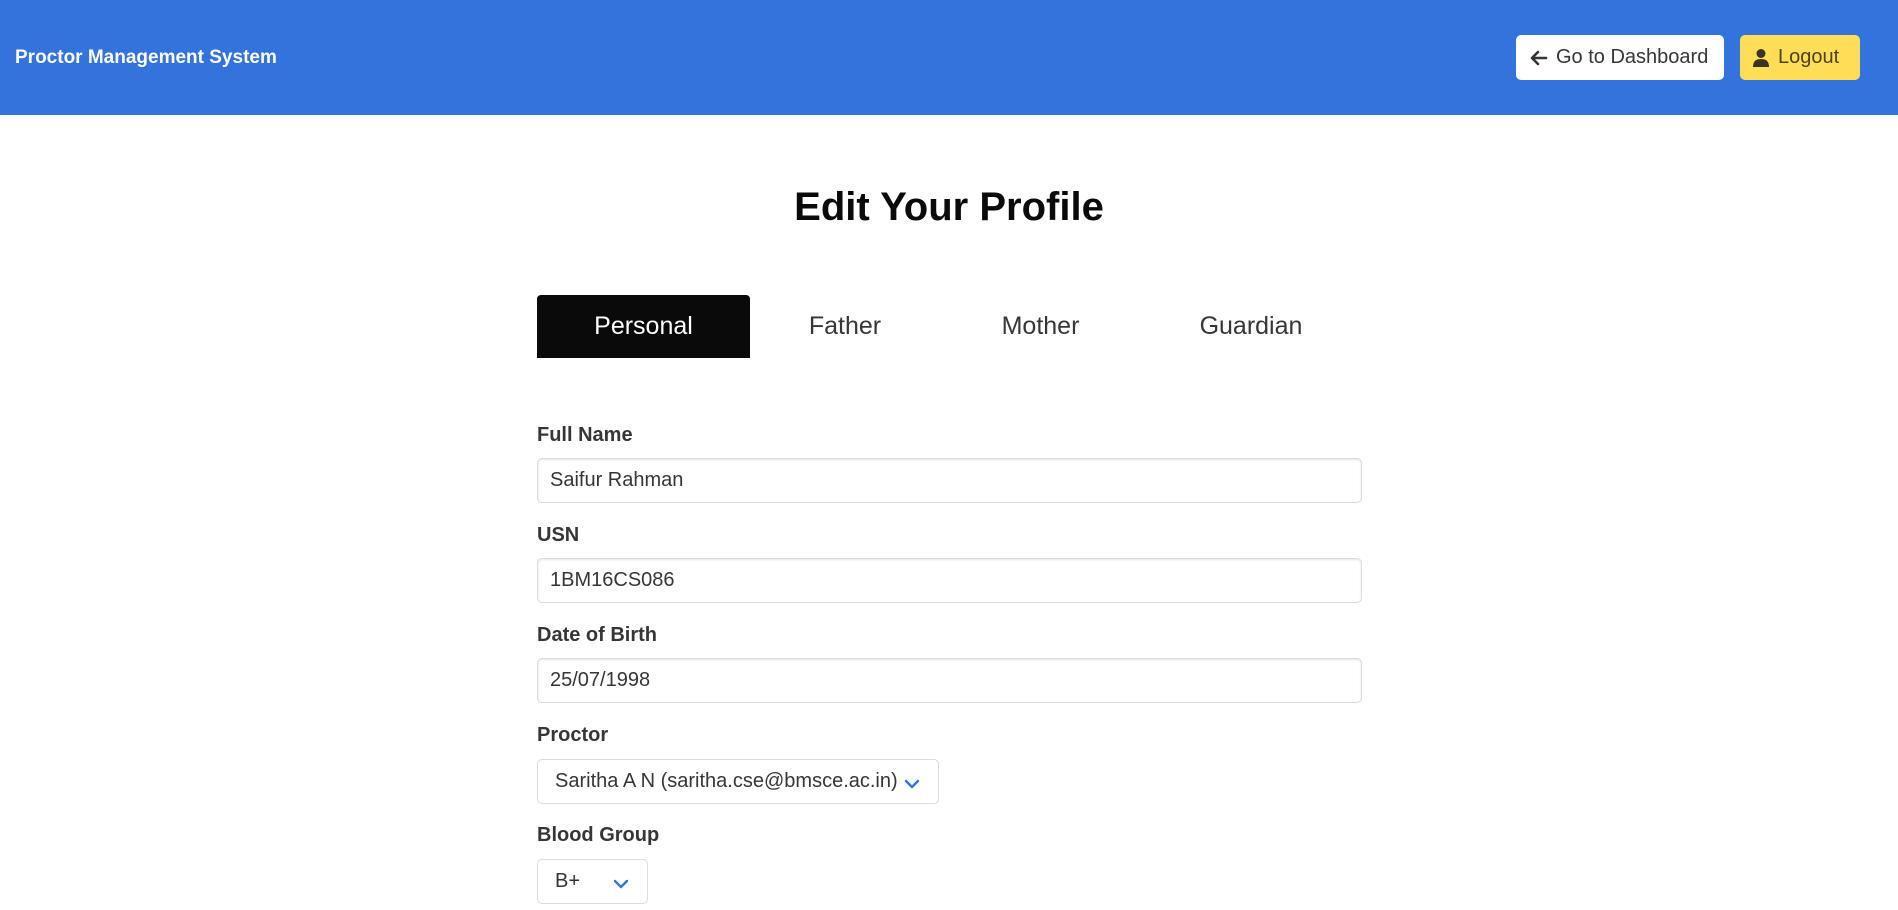 The height and width of the screenshot is (910, 1898). I want to click on logout-button: Logout, so click(1800, 57).